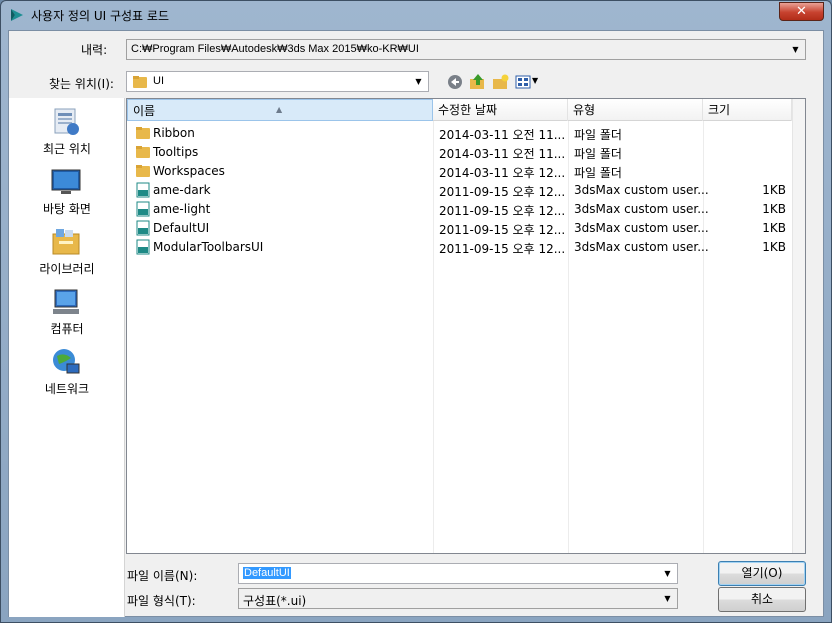 This screenshot has width=832, height=623. What do you see at coordinates (182, 190) in the screenshot?
I see `file-name: ame-dark` at bounding box center [182, 190].